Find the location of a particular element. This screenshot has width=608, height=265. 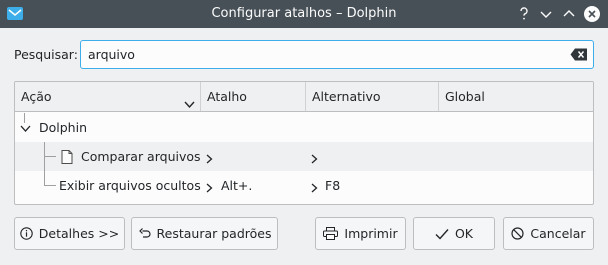

details-button: Detalhes >> is located at coordinates (69, 233).